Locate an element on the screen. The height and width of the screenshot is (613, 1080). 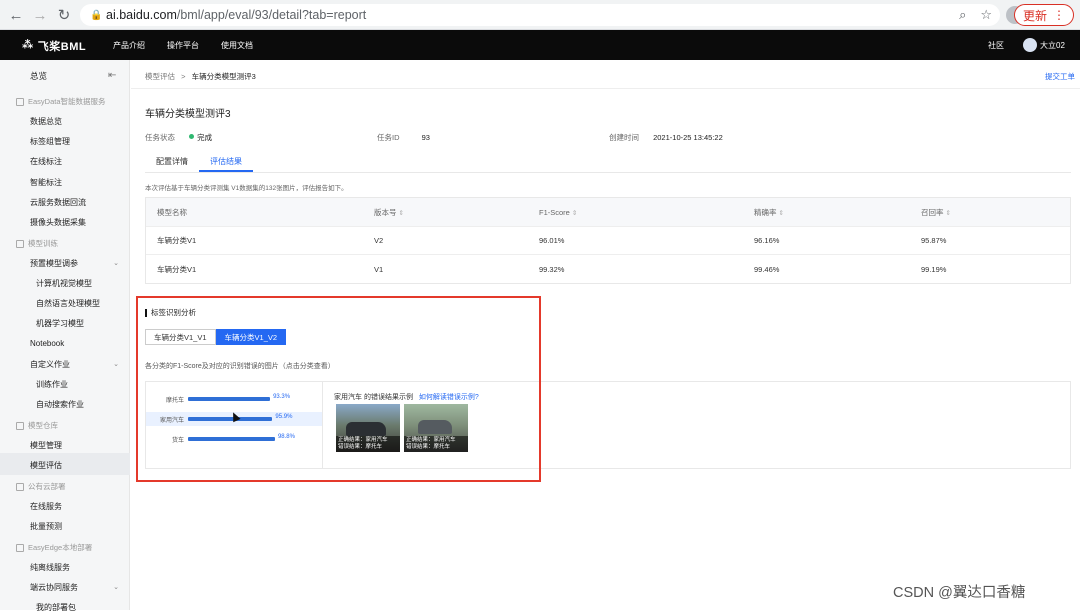
sidebar-group-training: 模型训练 is located at coordinates (37, 243).